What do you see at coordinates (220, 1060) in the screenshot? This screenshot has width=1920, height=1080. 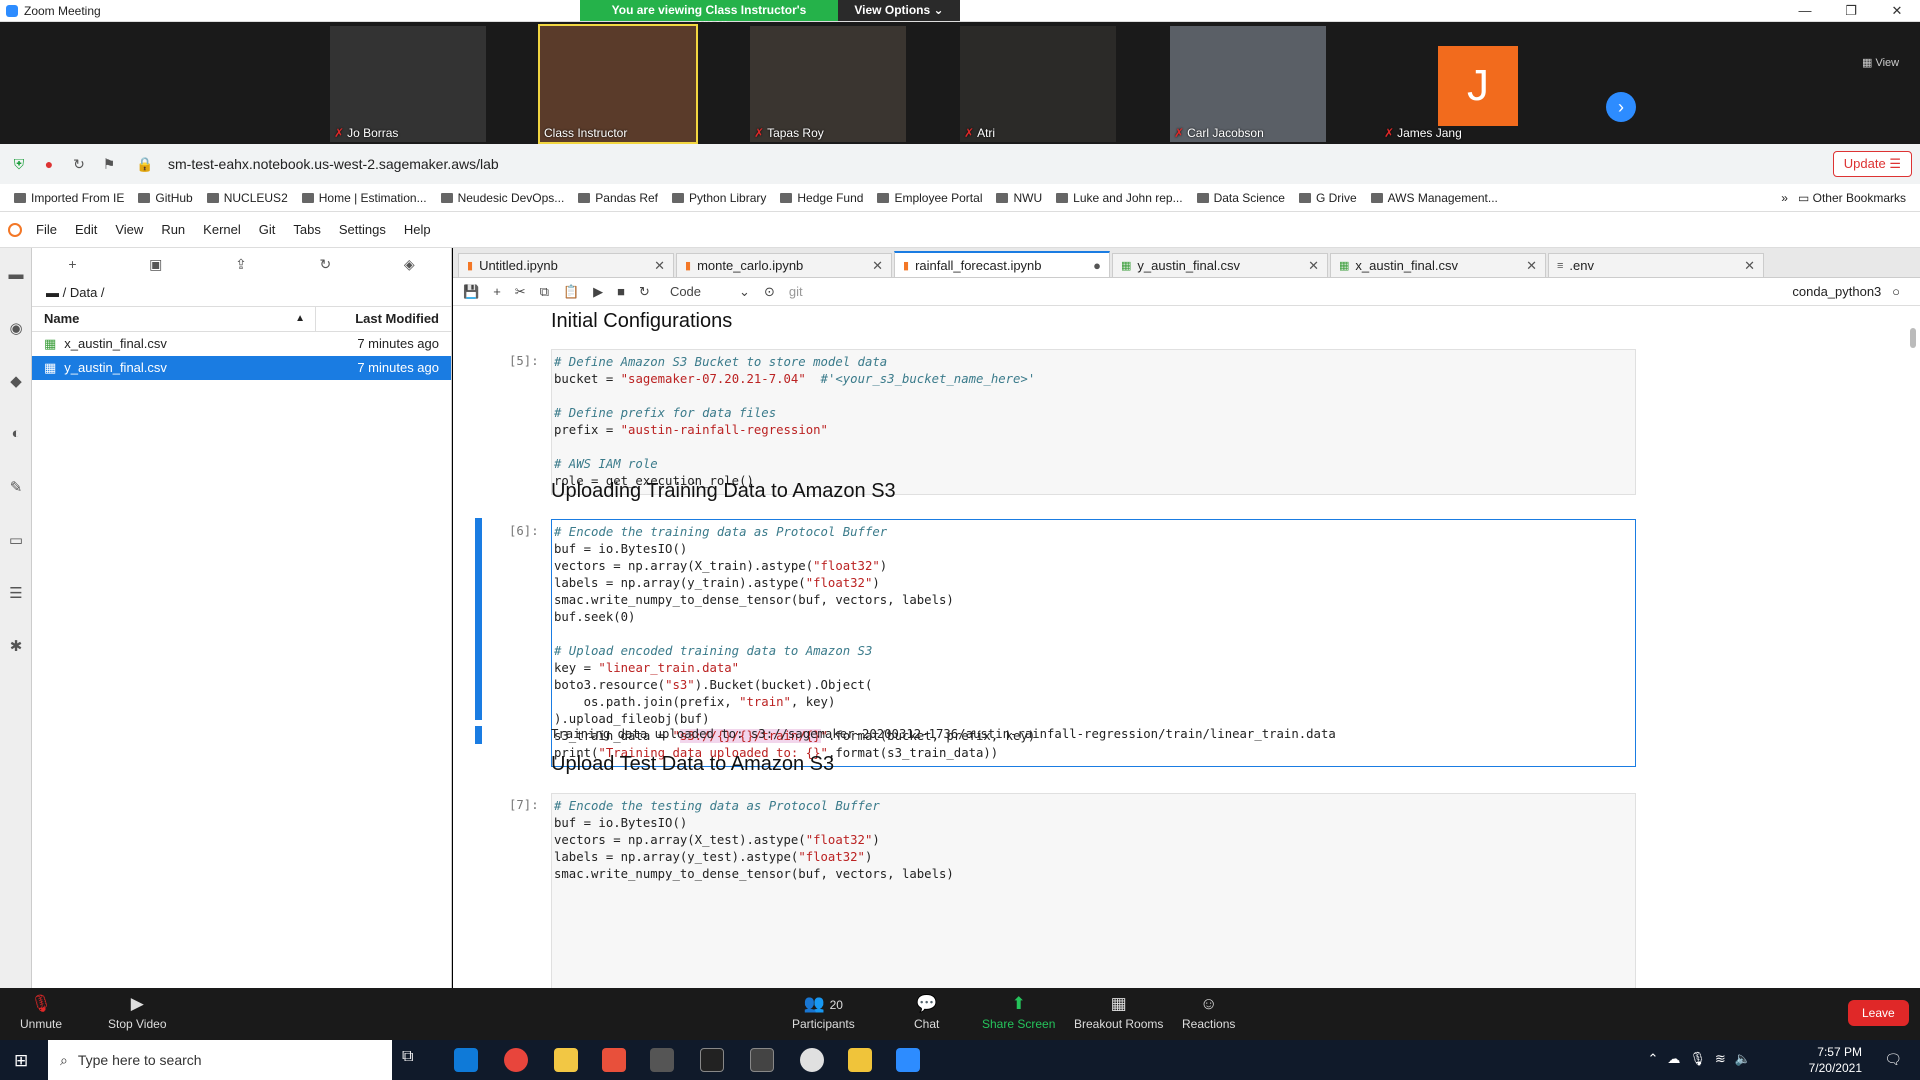 I see `taskbar-search: ⌕ Type here to search` at bounding box center [220, 1060].